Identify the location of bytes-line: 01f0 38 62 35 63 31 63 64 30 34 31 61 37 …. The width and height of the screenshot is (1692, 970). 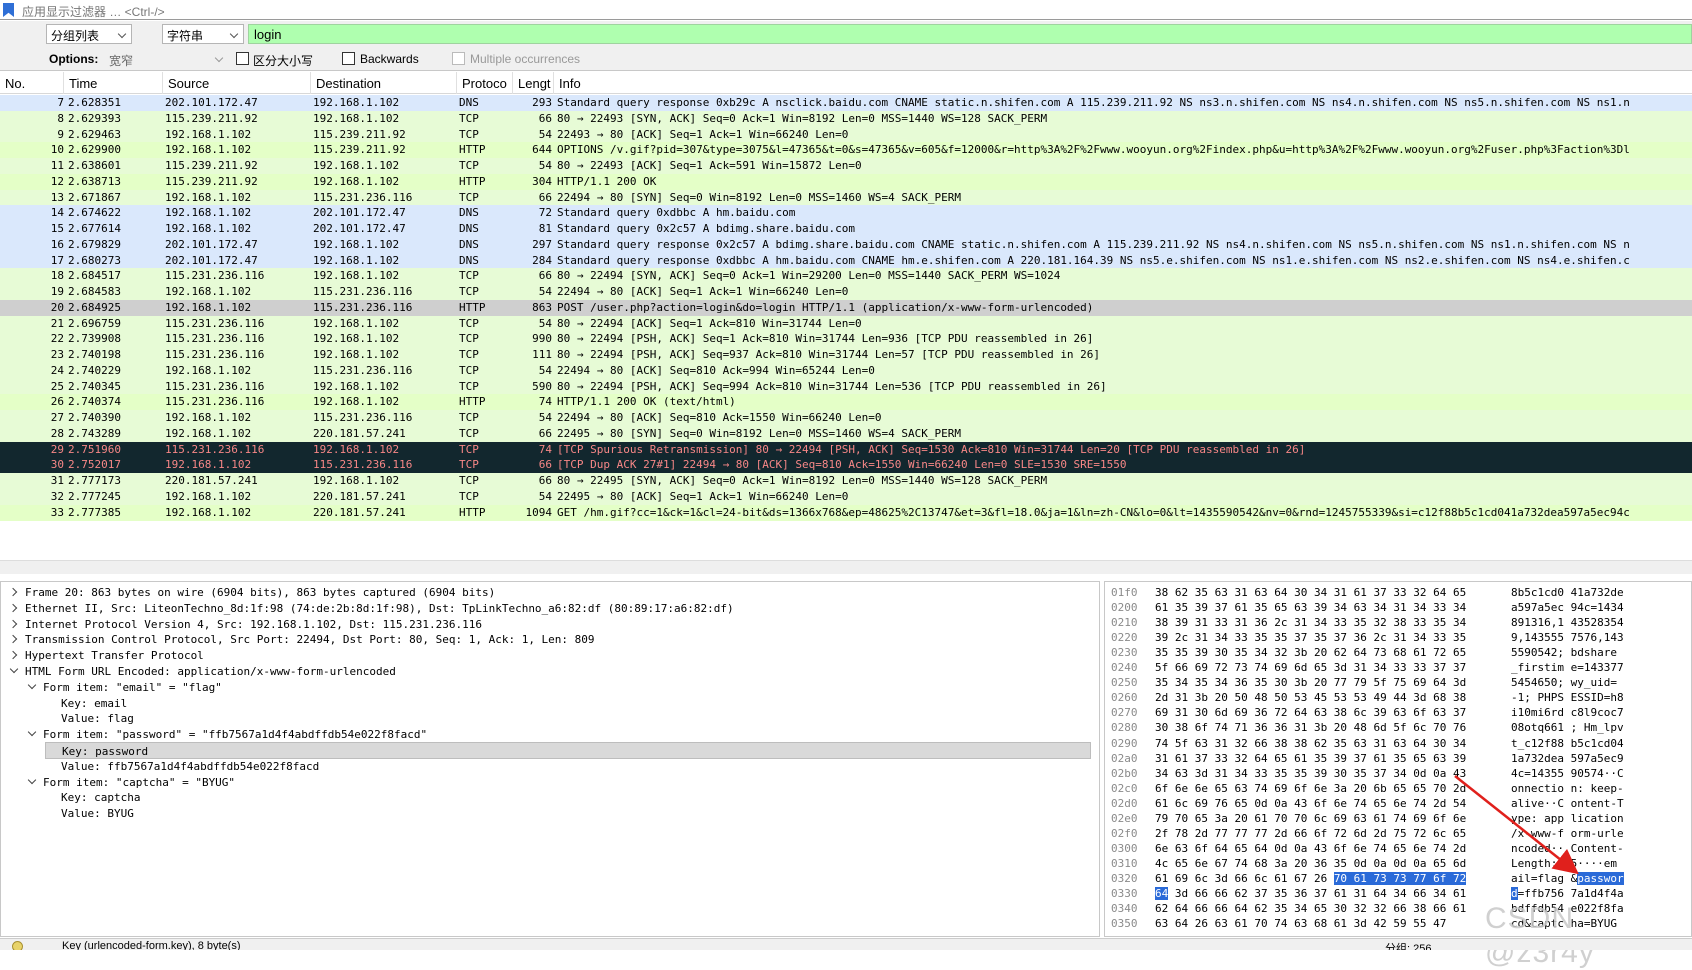
(1398, 592).